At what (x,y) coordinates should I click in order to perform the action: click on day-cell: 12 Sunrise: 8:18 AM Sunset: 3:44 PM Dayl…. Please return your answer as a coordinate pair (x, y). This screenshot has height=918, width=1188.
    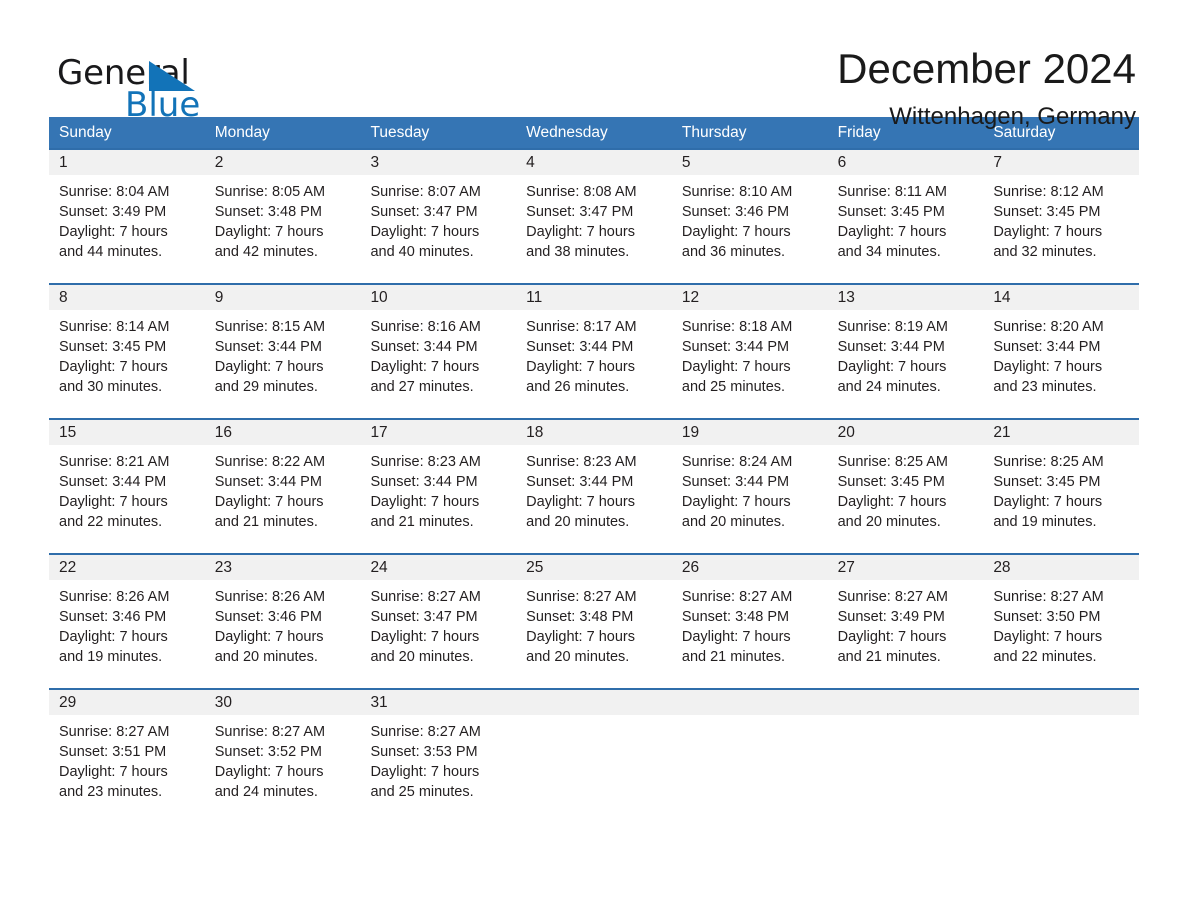
    Looking at the image, I should click on (749, 351).